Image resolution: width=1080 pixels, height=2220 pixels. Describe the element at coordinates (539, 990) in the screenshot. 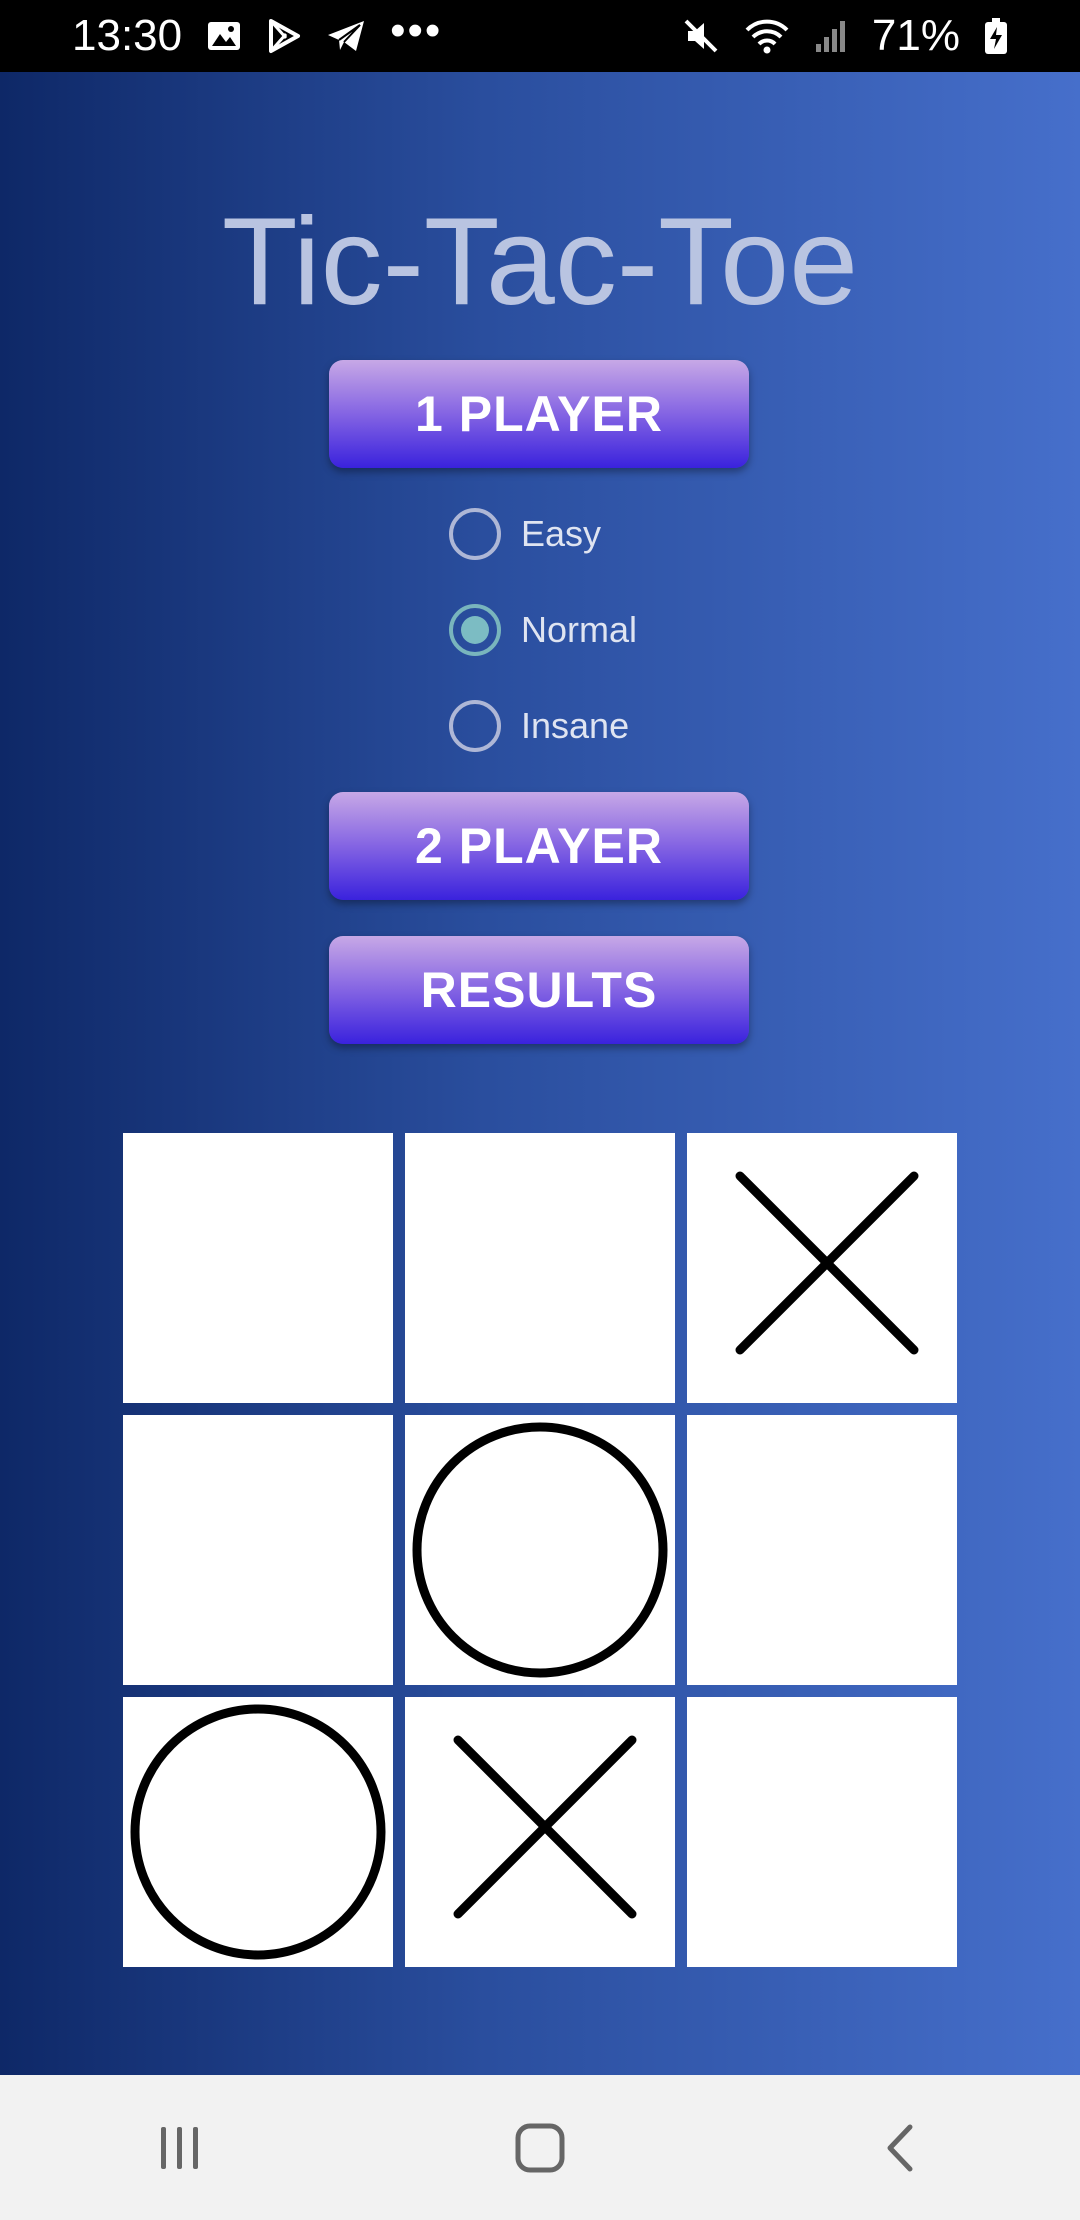

I see `results-button: RESULTS` at that location.